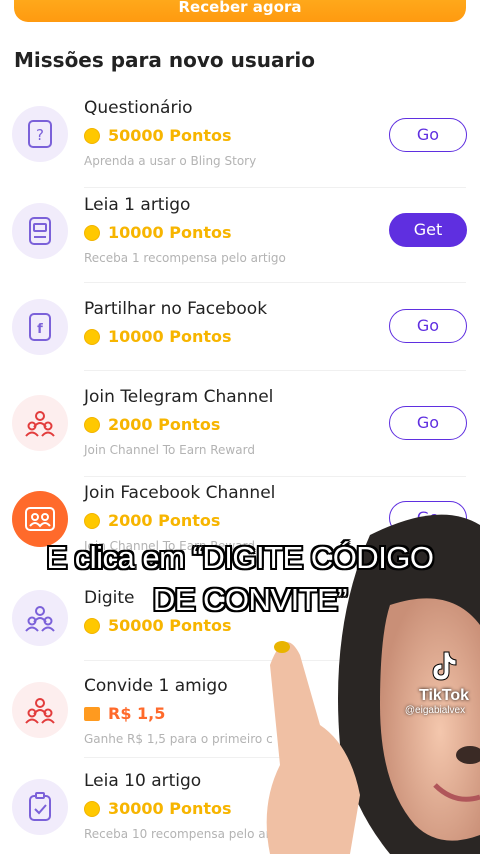  What do you see at coordinates (138, 108) in the screenshot?
I see `mission-title: Questionário` at bounding box center [138, 108].